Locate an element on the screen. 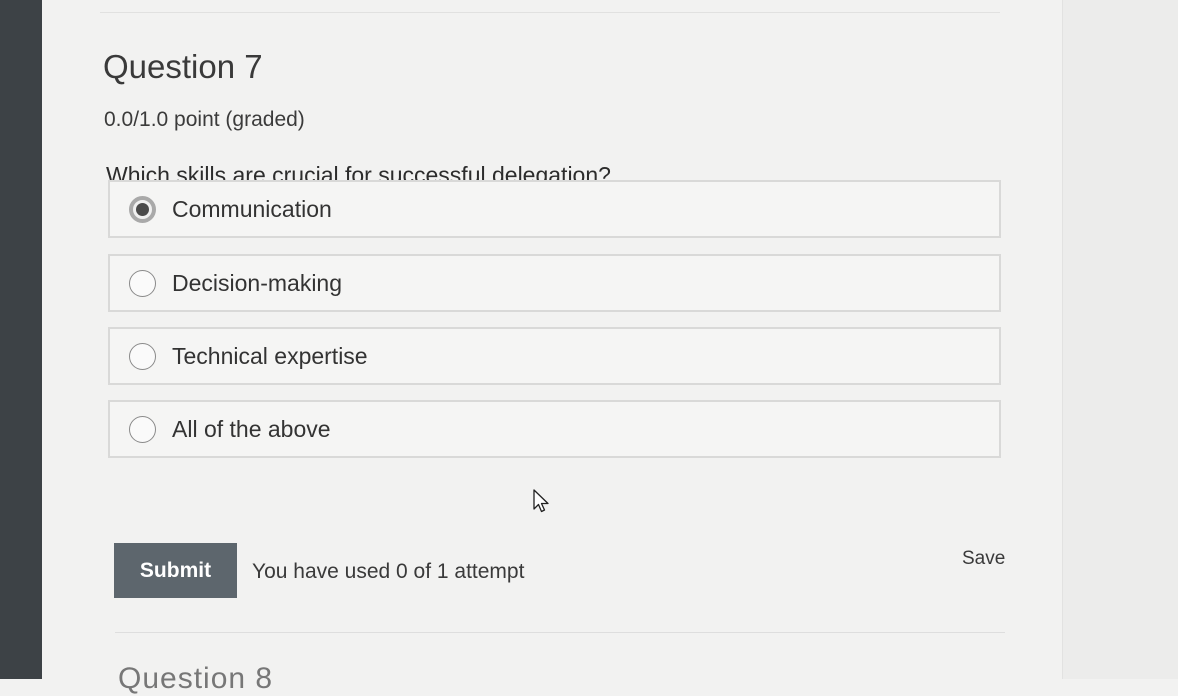  option-label: Communication is located at coordinates (252, 208).